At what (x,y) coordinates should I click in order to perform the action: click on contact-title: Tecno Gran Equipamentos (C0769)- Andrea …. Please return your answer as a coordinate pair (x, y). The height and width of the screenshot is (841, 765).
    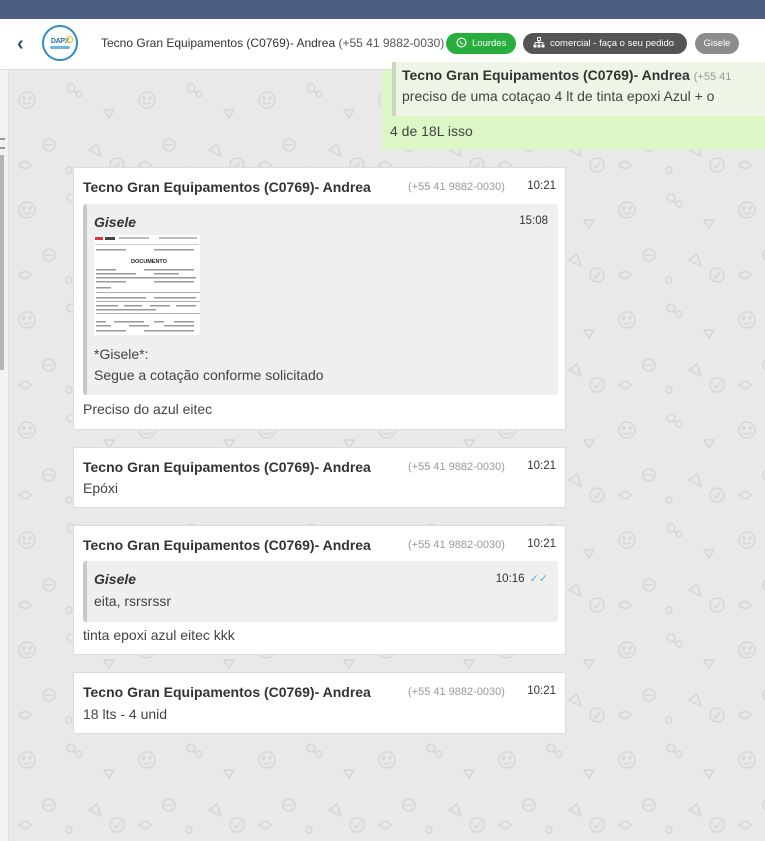
    Looking at the image, I should click on (272, 43).